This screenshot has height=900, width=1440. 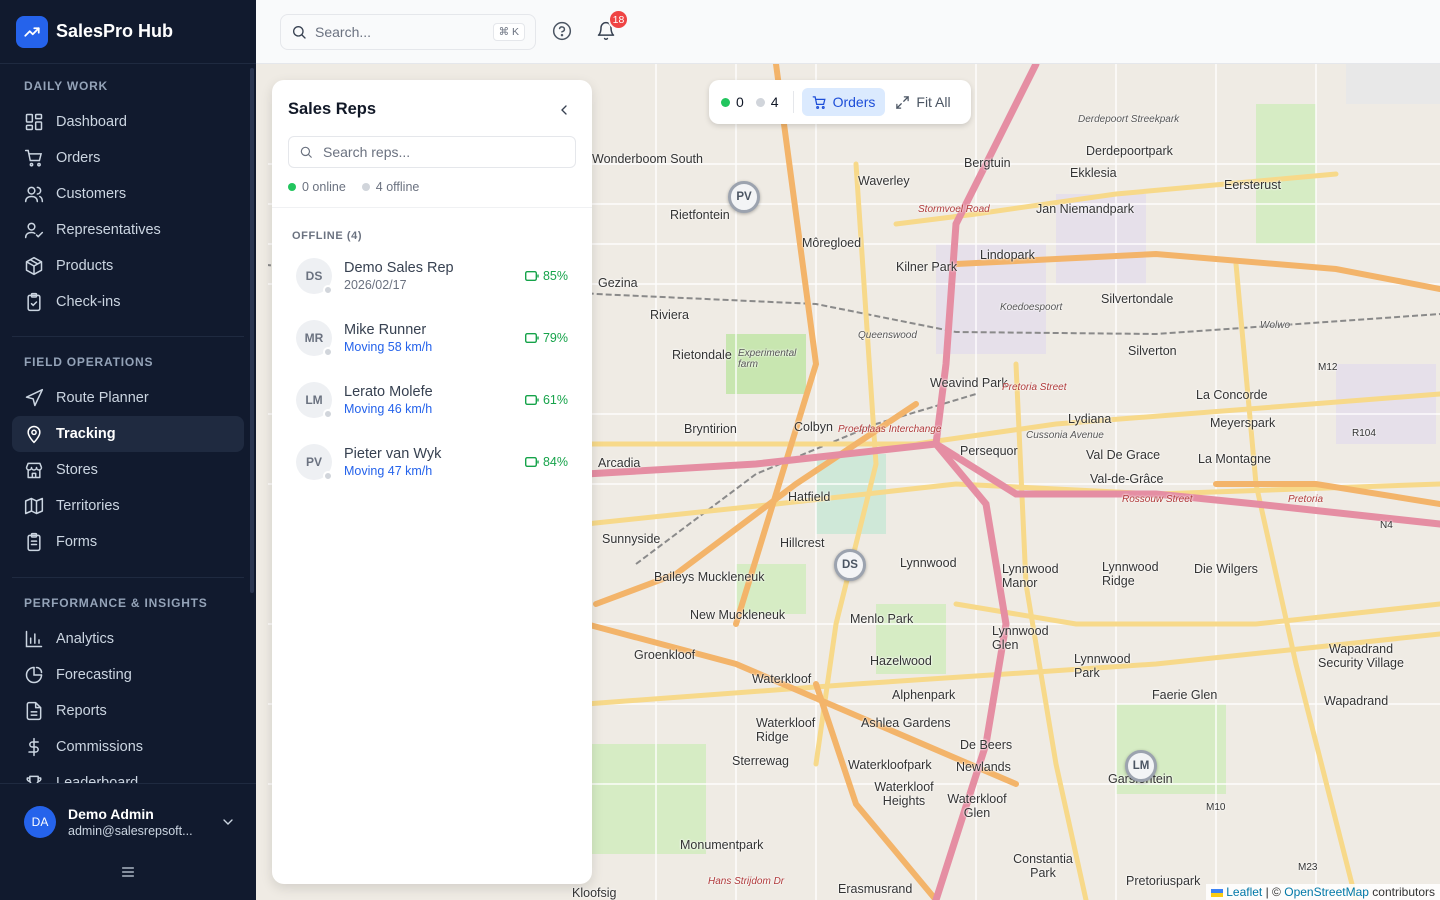 What do you see at coordinates (408, 32) in the screenshot?
I see `global-search-input: Search... ⌘ K` at bounding box center [408, 32].